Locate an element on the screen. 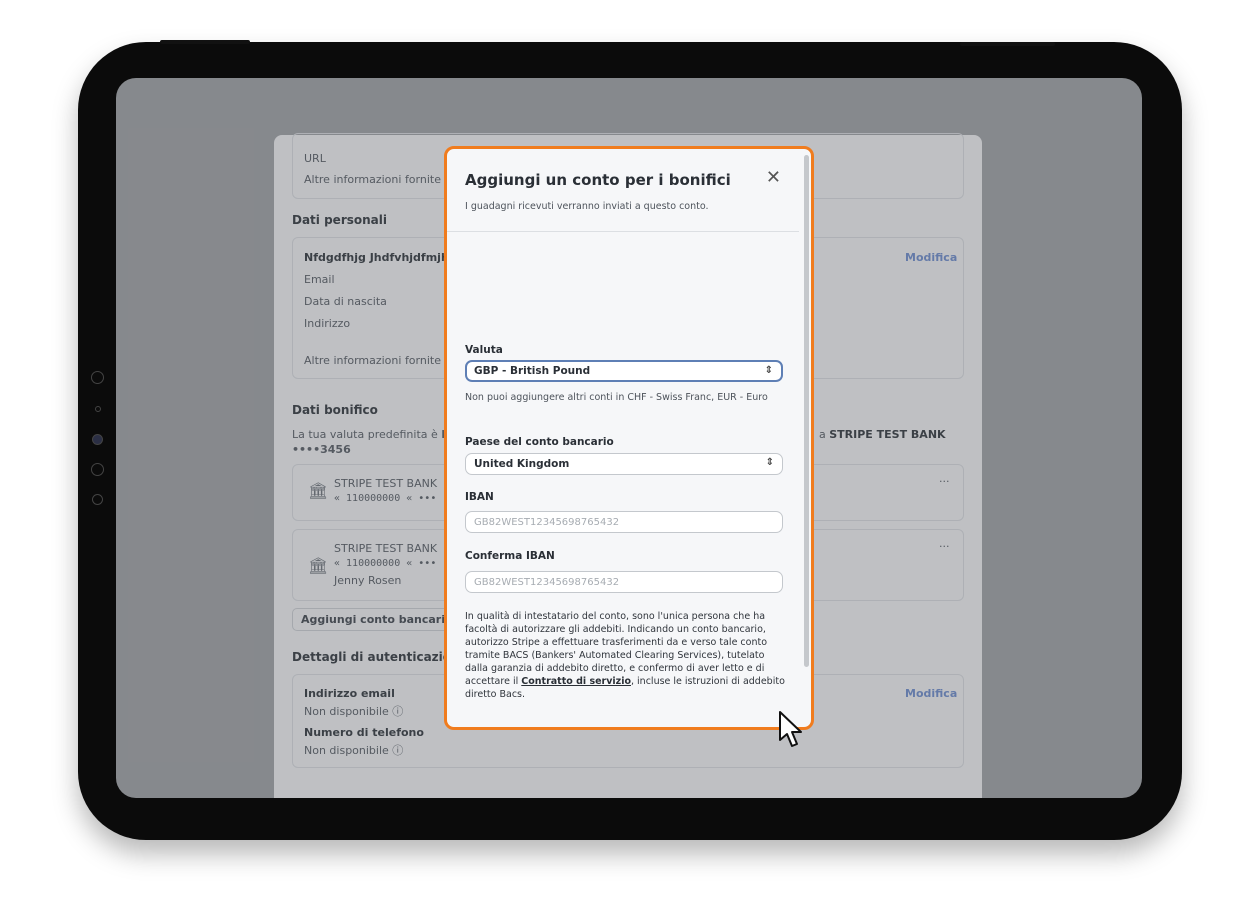 This screenshot has width=1250, height=920. service-agreement-link: Contratto di servizio is located at coordinates (576, 681).